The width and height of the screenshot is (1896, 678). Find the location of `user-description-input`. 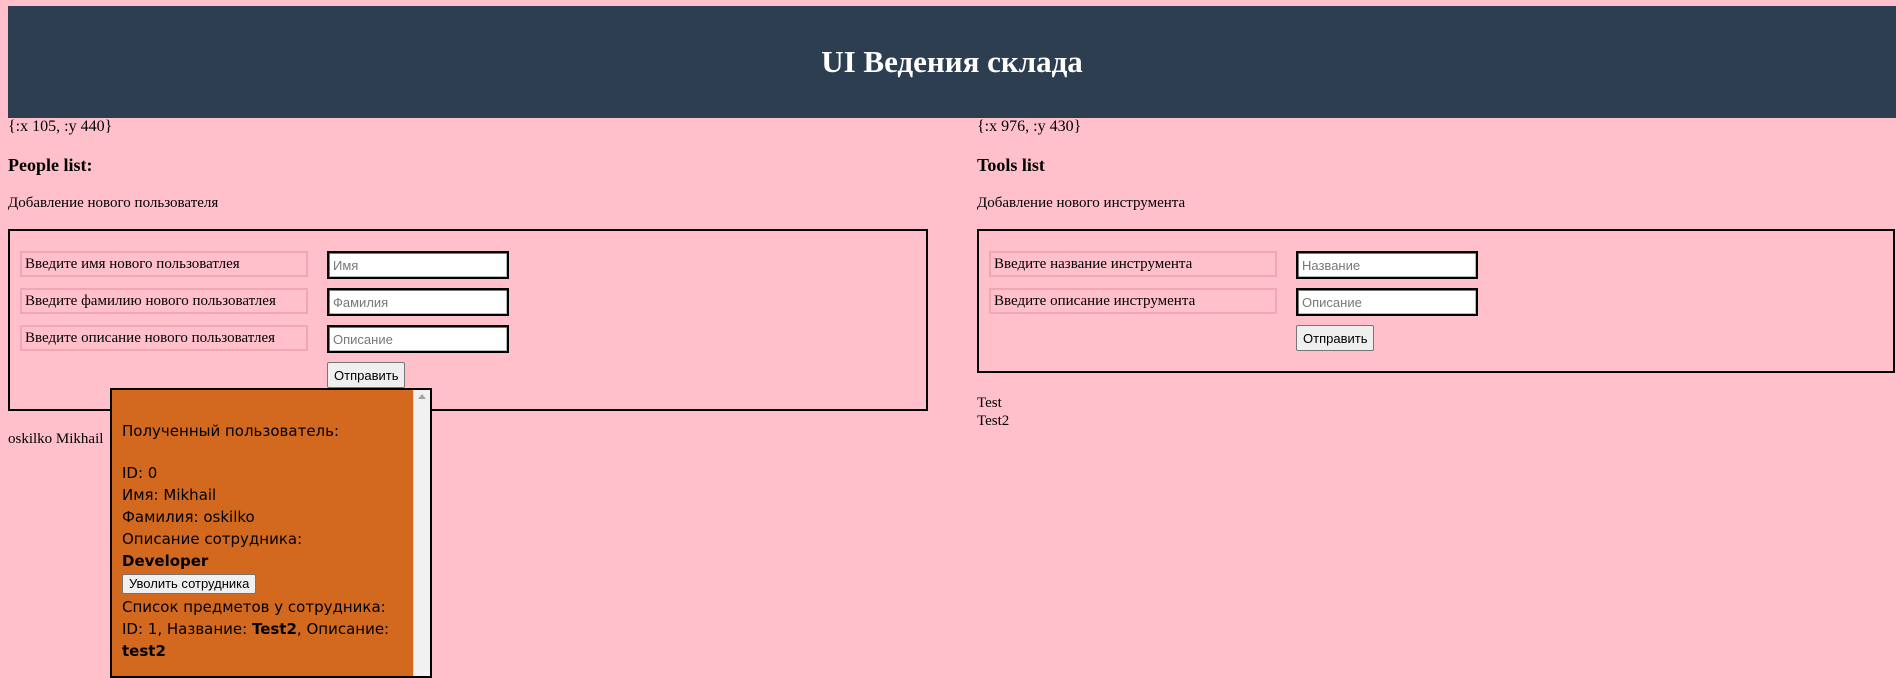

user-description-input is located at coordinates (418, 339).